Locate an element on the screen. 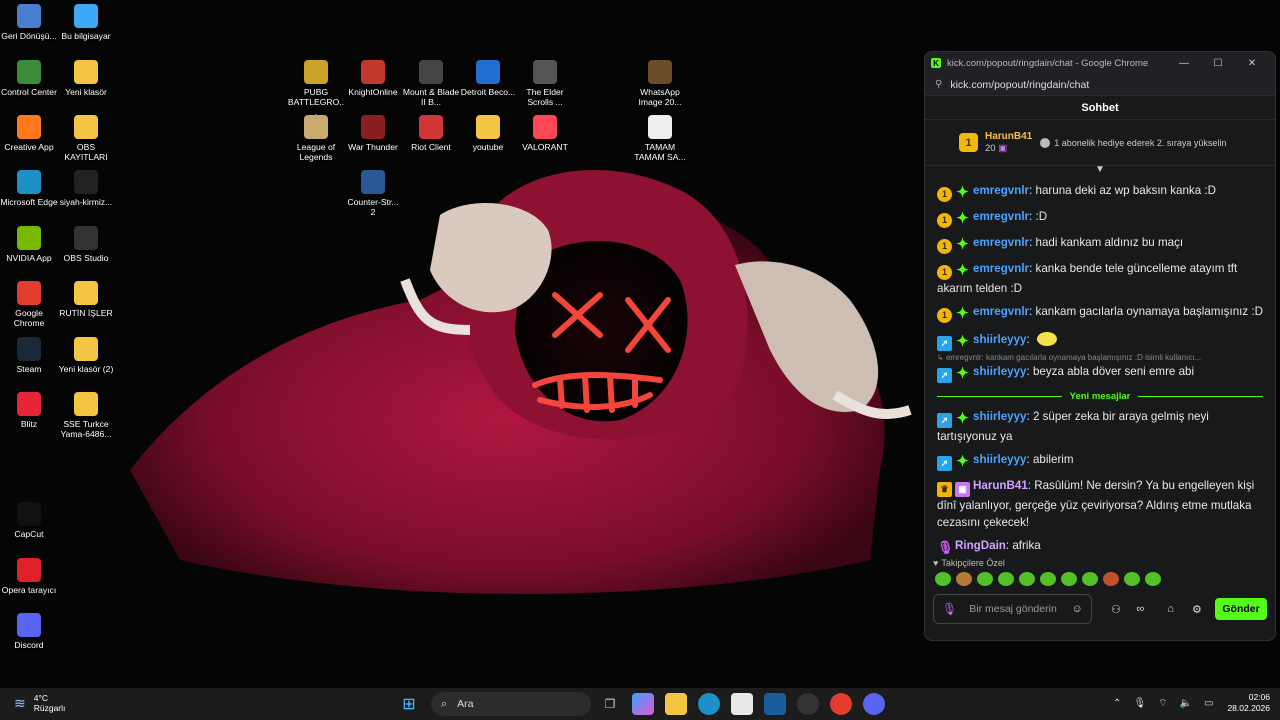  scroll-down-icon: ▼ is located at coordinates (1100, 170).